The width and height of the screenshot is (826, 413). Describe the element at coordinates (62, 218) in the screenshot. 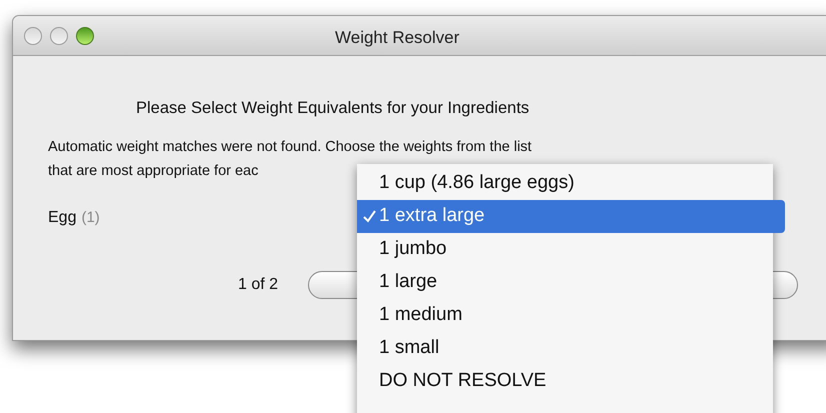

I see `ingredient-name: Egg` at that location.